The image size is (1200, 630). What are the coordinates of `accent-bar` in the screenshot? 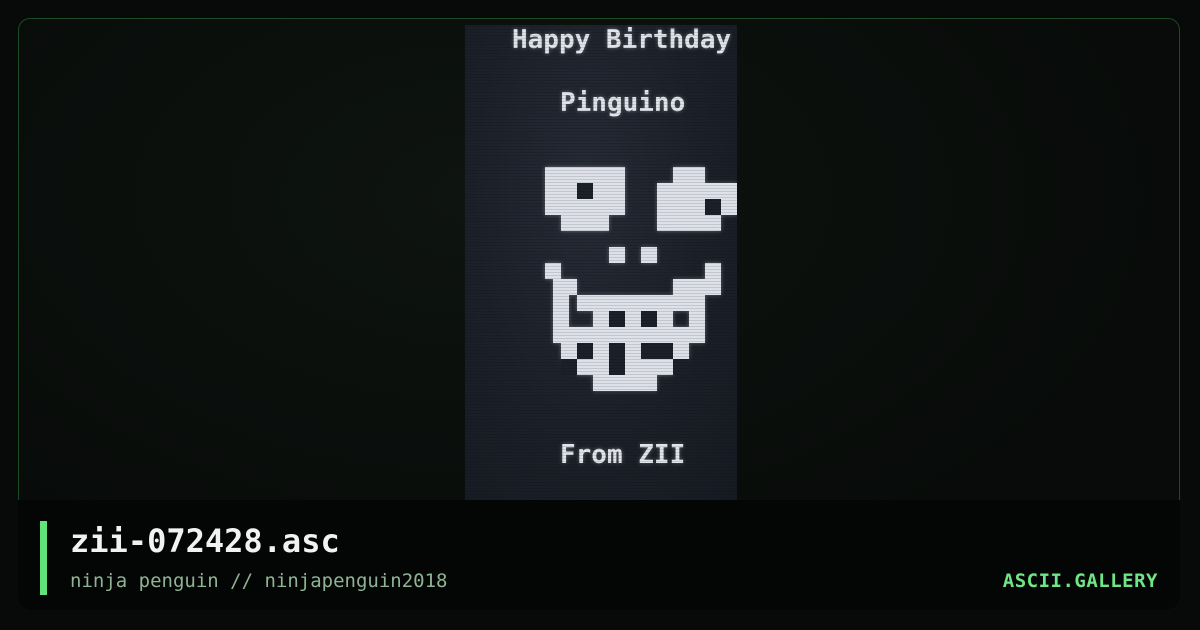 It's located at (43, 558).